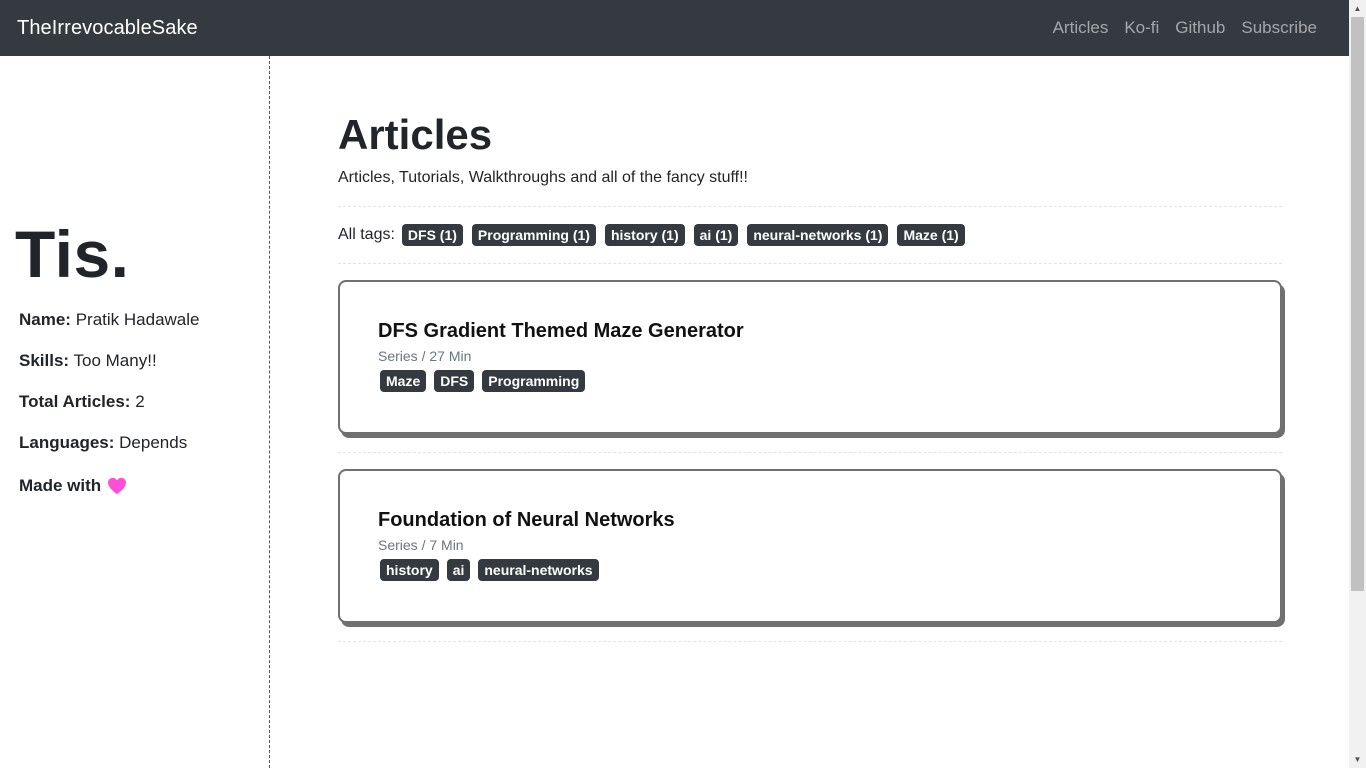 The width and height of the screenshot is (1366, 768). What do you see at coordinates (538, 570) in the screenshot?
I see `article-tag: neural-networks` at bounding box center [538, 570].